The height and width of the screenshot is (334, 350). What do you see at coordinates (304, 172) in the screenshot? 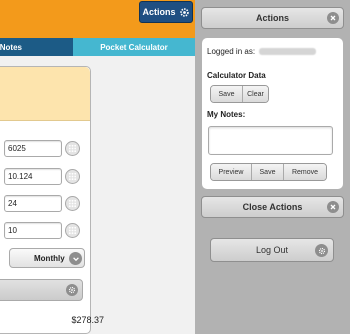
I see `remove-button: Remove` at bounding box center [304, 172].